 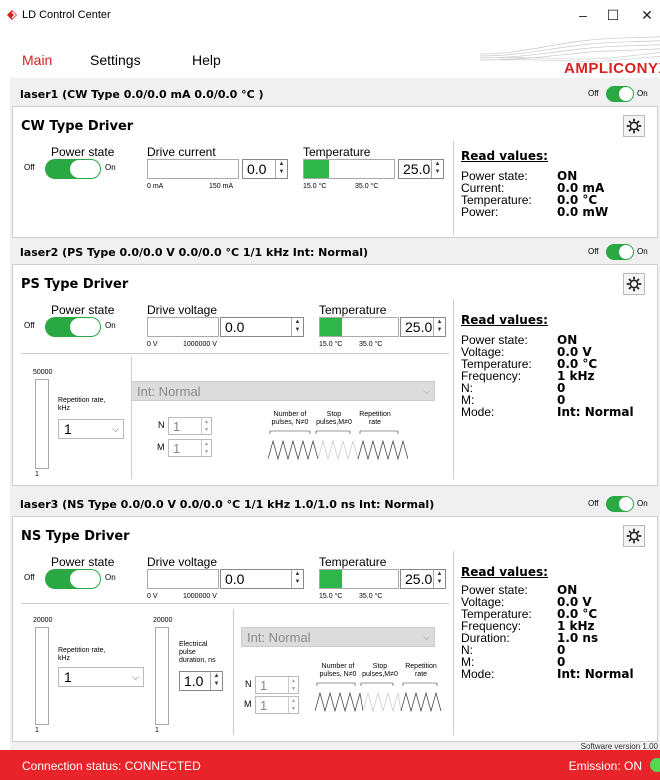 I want to click on laser1-enable-toggle: Off On, so click(x=623, y=94).